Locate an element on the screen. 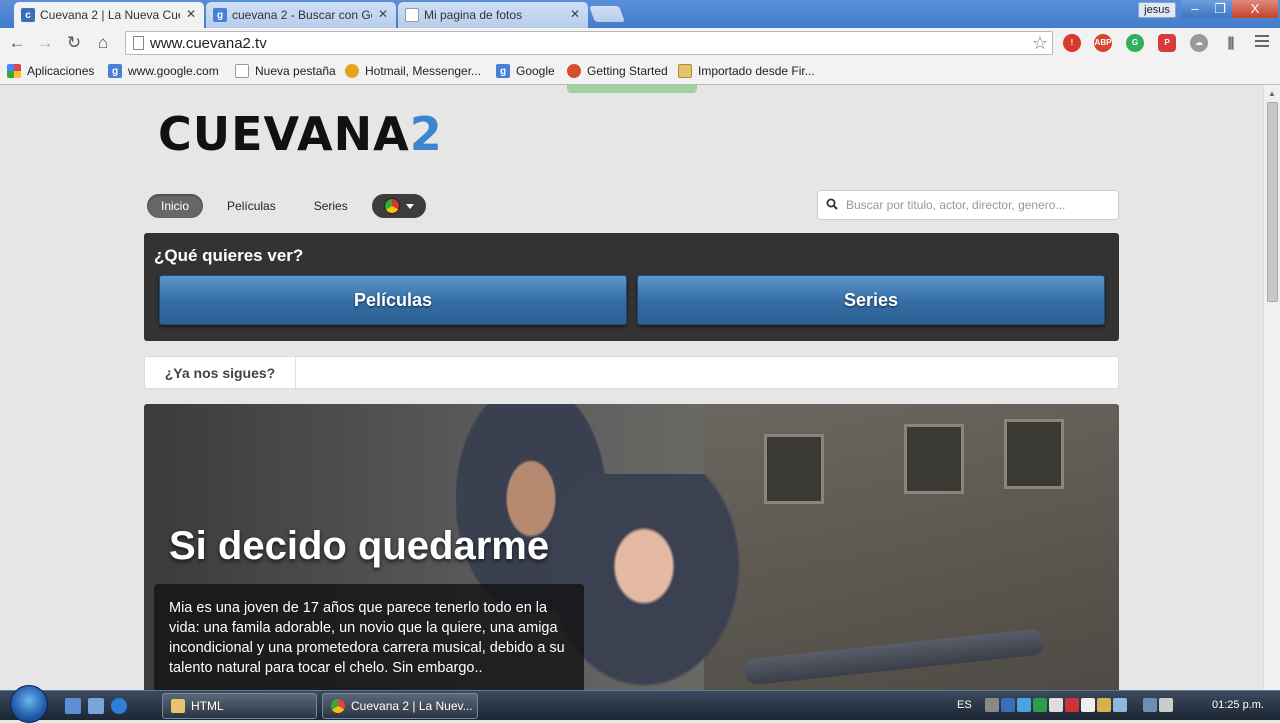 This screenshot has width=1280, height=723. scrollbar-thumb is located at coordinates (1272, 202).